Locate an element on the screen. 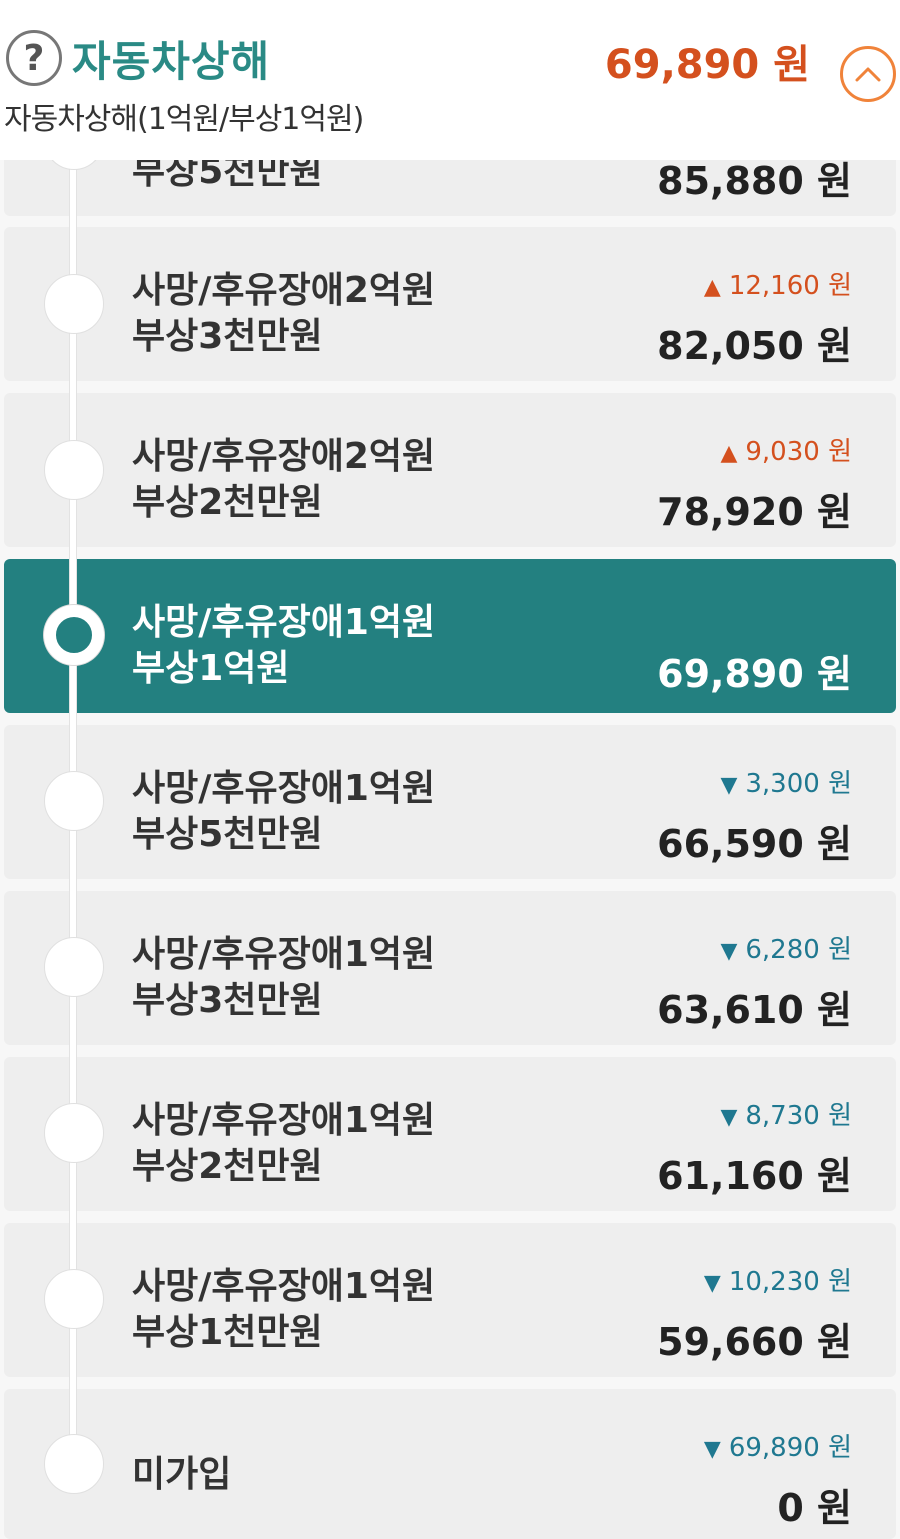 Image resolution: width=900 pixels, height=1539 pixels. coverage-header: ? 자동차상해 자동차상해(1억원/부상1억원) 69,890 원 is located at coordinates (450, 80).